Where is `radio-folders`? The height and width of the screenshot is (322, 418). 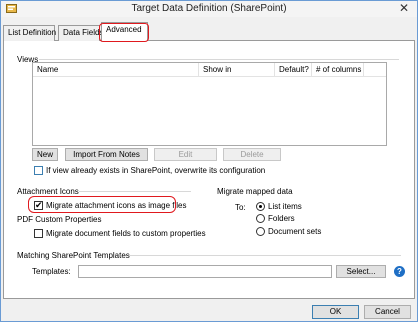
radio-folders is located at coordinates (260, 218).